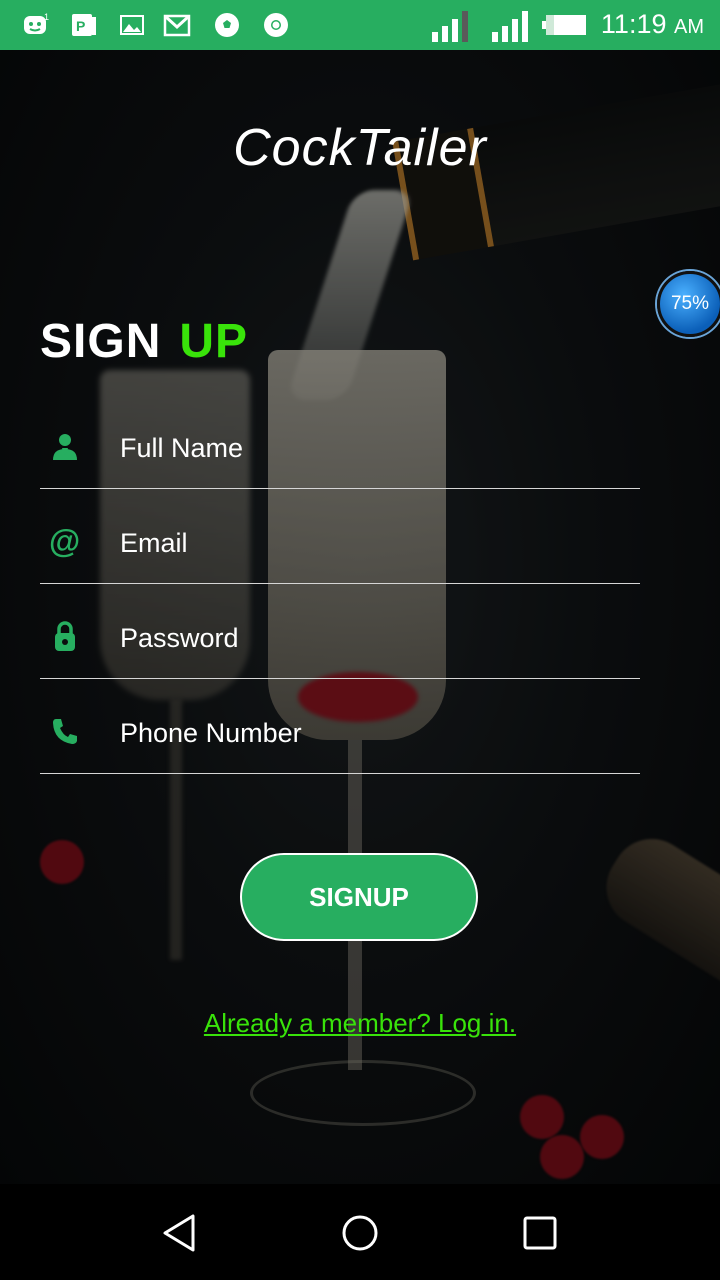 This screenshot has height=1280, width=720. Describe the element at coordinates (211, 733) in the screenshot. I see `phone-number-placeholder: Phone Number` at that location.